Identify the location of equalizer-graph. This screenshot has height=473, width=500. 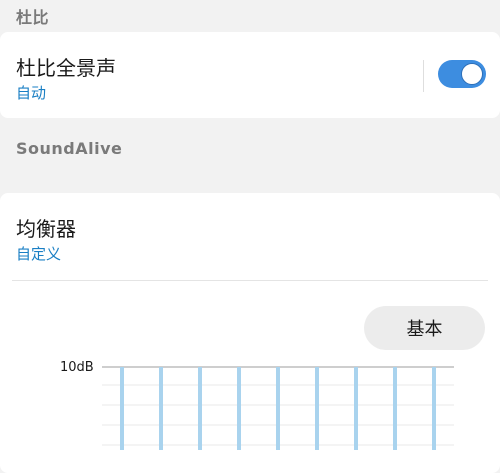
(278, 408).